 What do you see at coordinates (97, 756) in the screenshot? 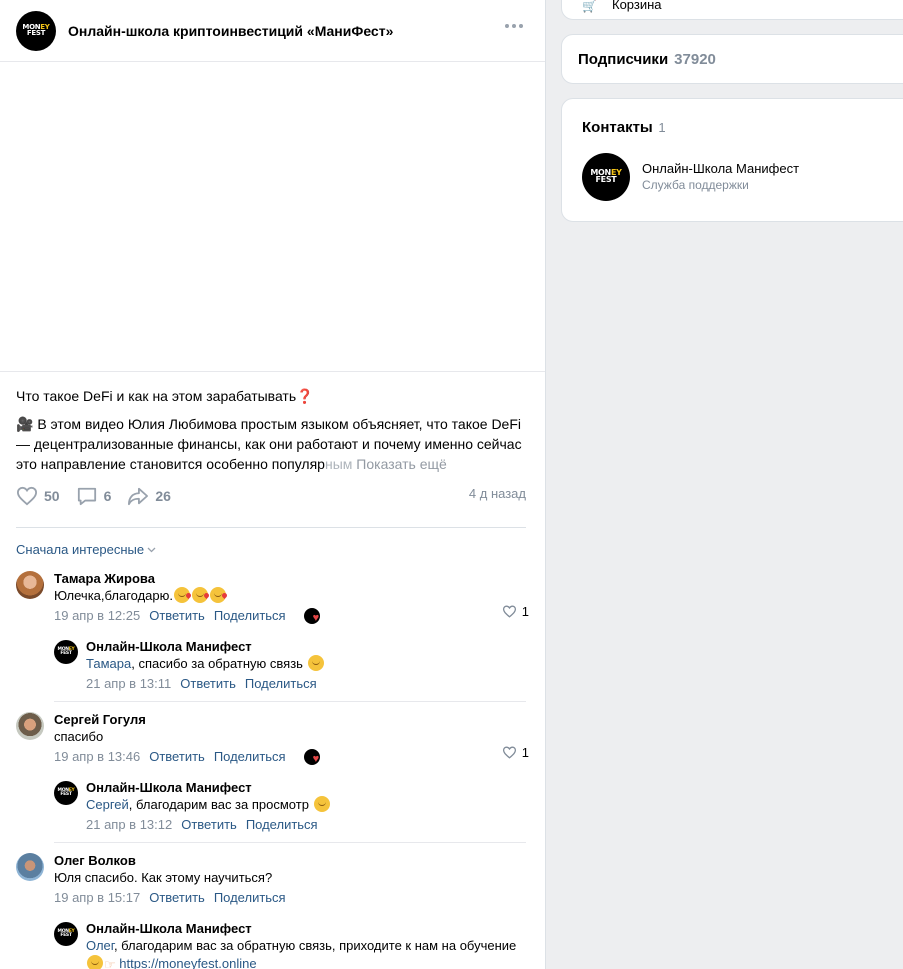
I see `comment-date: 19 апр в 13:46` at bounding box center [97, 756].